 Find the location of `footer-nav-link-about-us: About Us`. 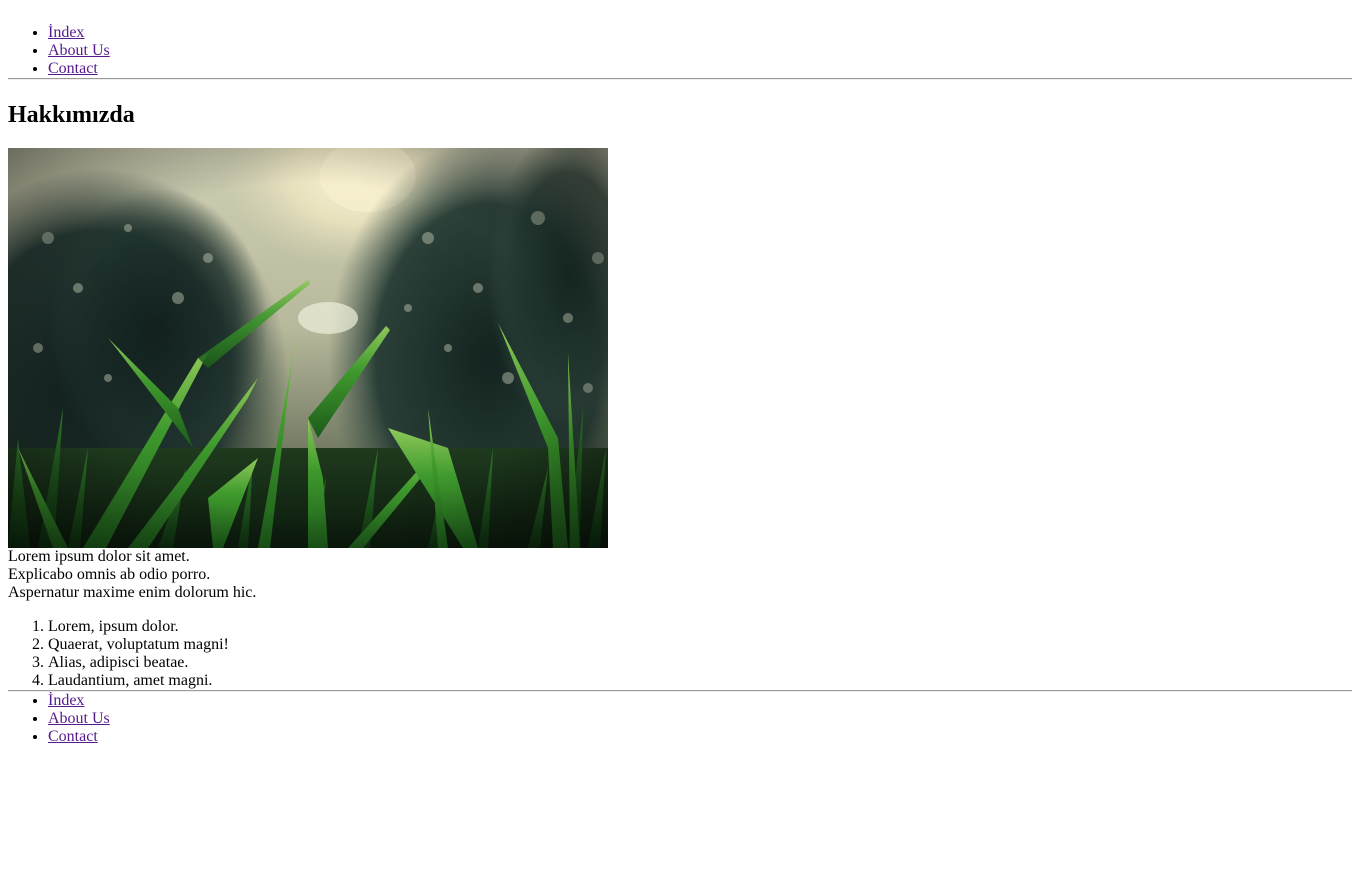

footer-nav-link-about-us: About Us is located at coordinates (79, 718).